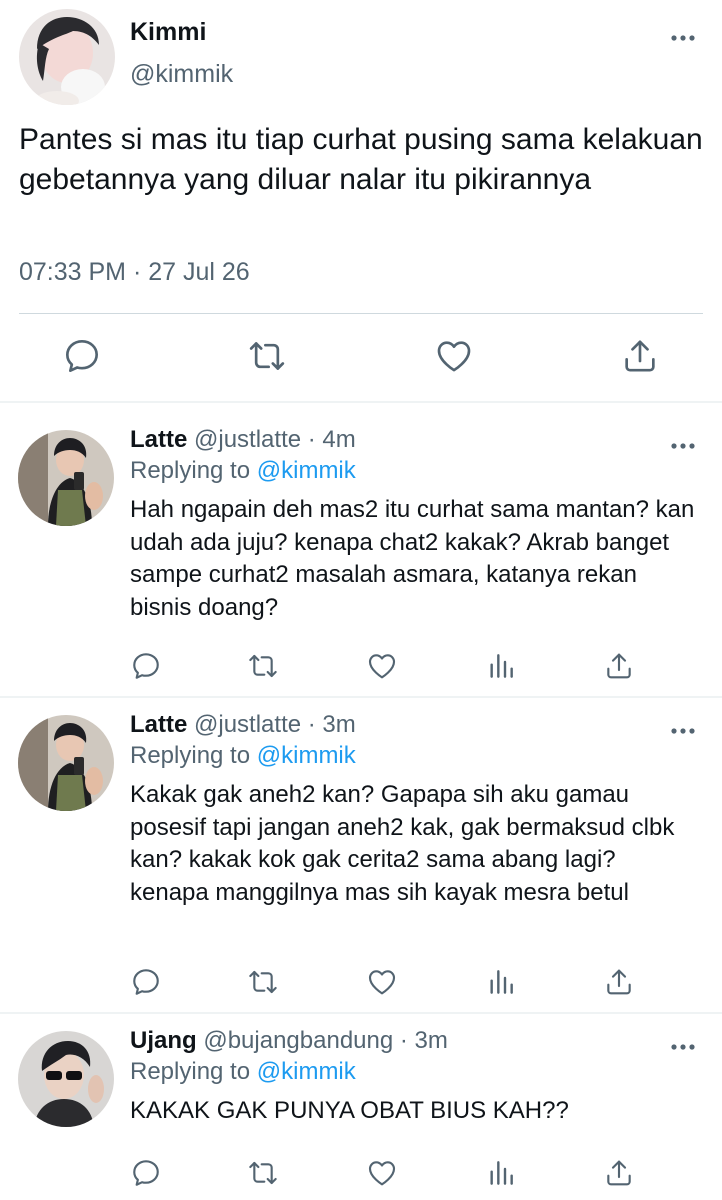 The image size is (722, 1200). I want to click on reply-header: Latte @justlatte · 4m, so click(243, 440).